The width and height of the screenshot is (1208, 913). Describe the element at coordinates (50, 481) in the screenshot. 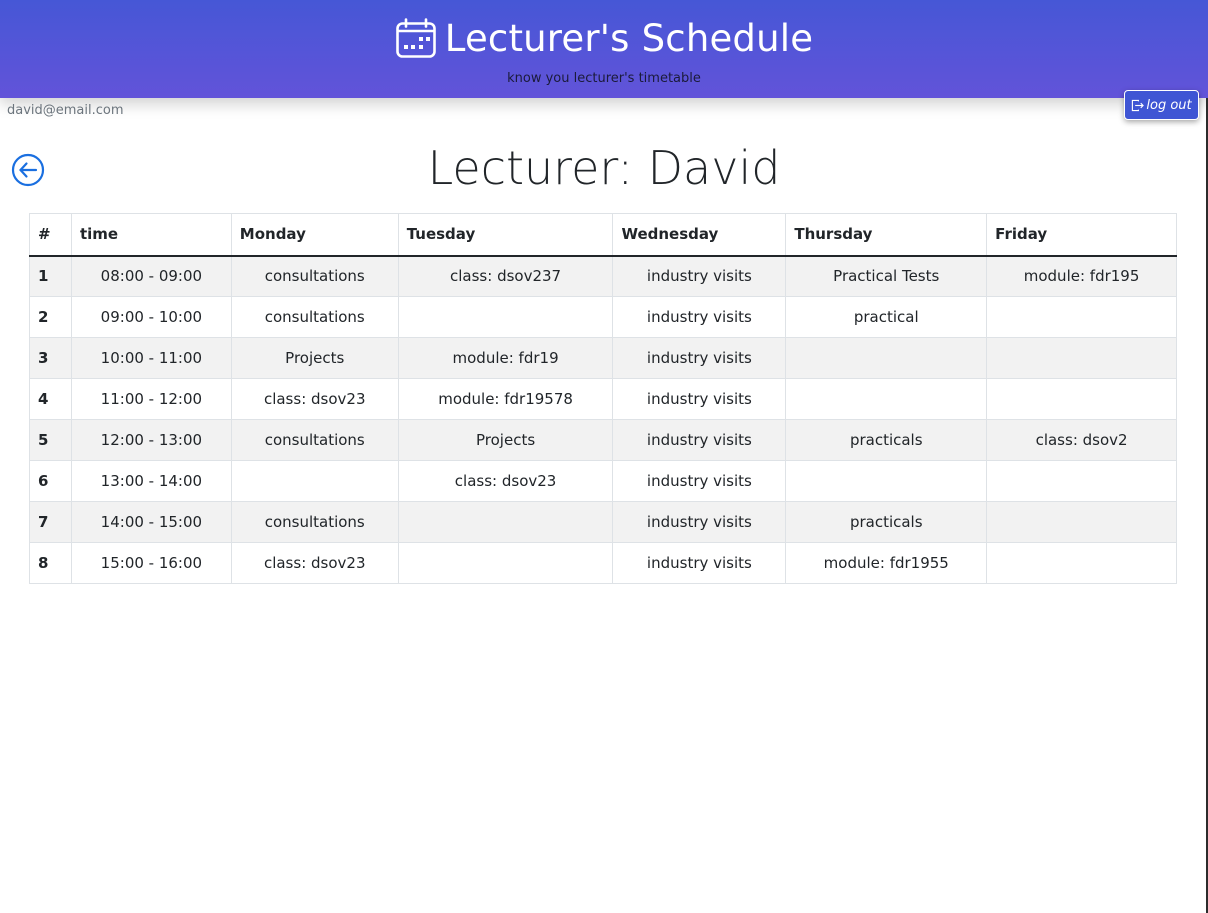

I see `row-number: 6` at that location.